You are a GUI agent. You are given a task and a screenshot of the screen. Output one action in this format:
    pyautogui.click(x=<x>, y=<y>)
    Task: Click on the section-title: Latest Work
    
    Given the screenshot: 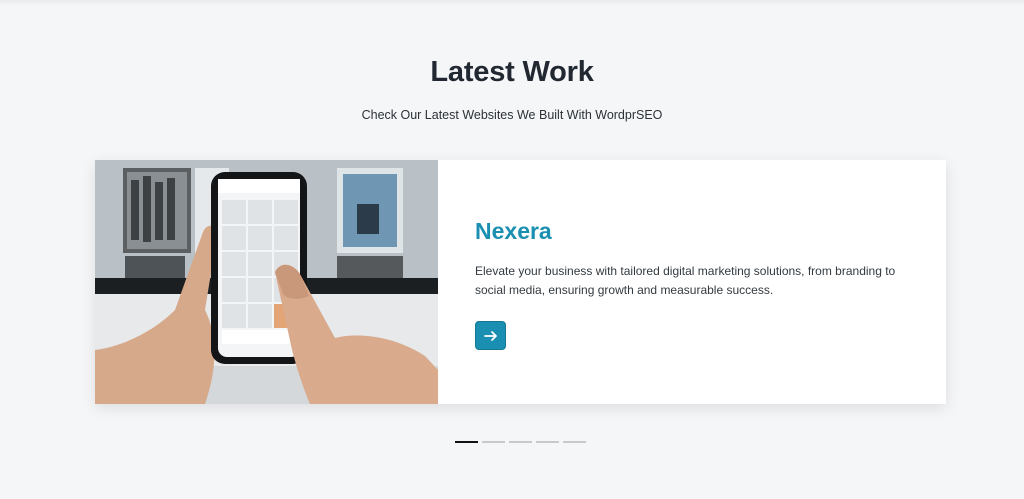 What is the action you would take?
    pyautogui.click(x=512, y=72)
    